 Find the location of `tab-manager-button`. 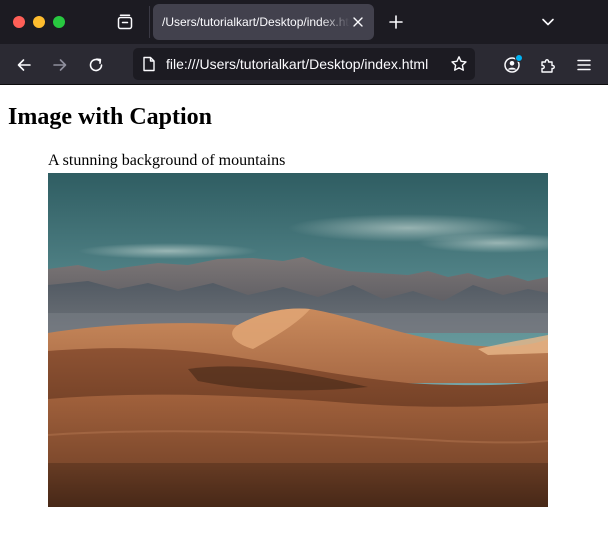

tab-manager-button is located at coordinates (125, 22).